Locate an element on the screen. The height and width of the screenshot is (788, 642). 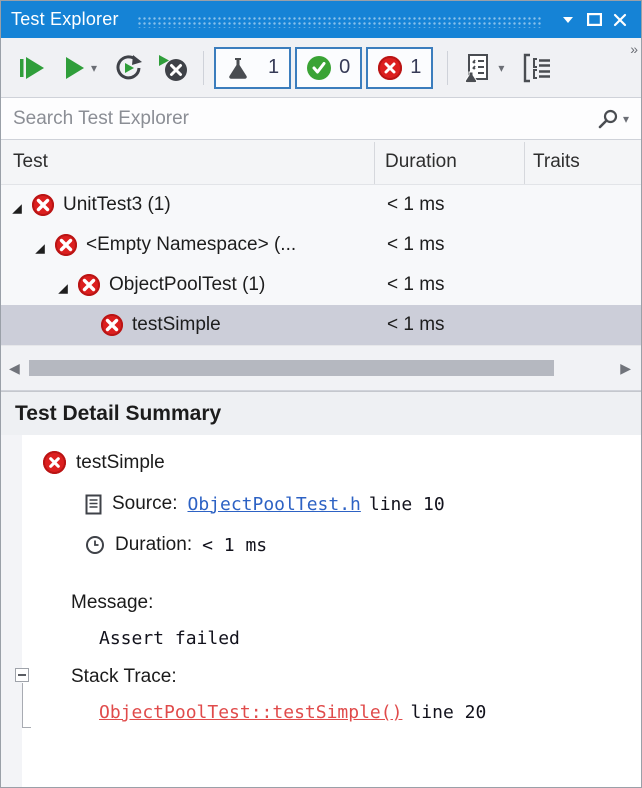
tree-row-testsimple: testSimple < 1 ms is located at coordinates (321, 325).